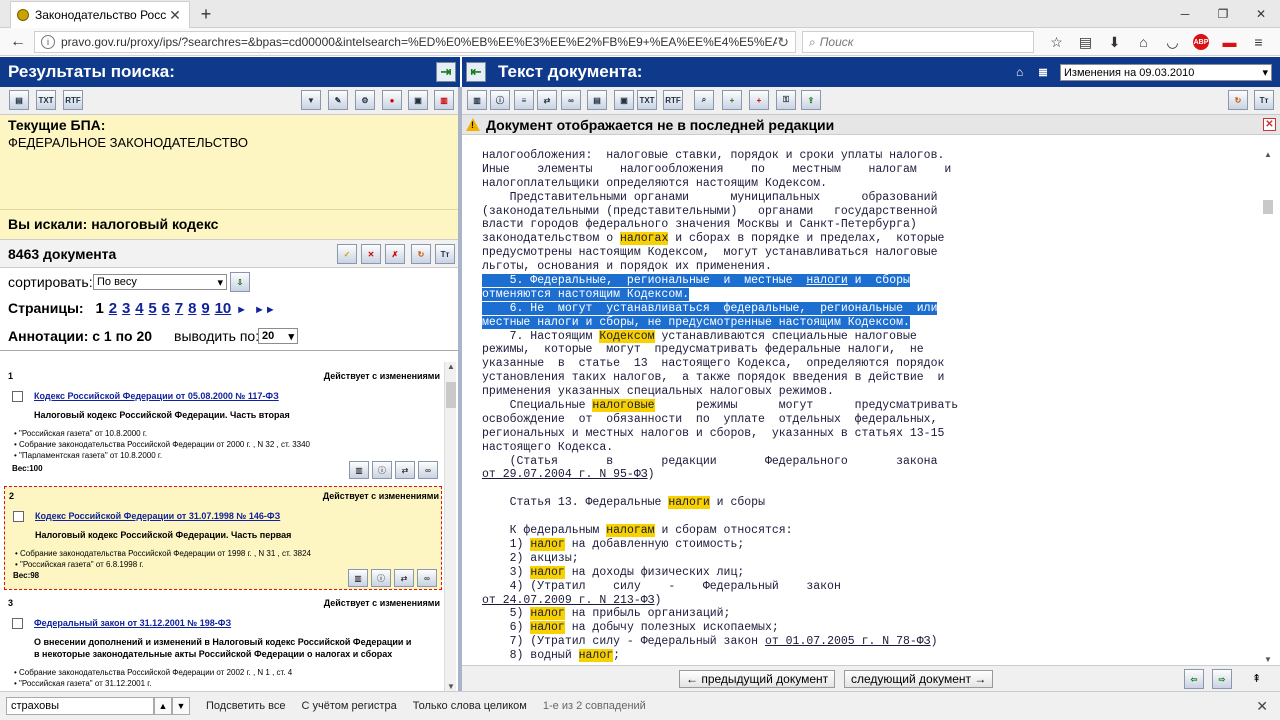 The height and width of the screenshot is (720, 1280). I want to click on filter-icon: ▼, so click(311, 100).